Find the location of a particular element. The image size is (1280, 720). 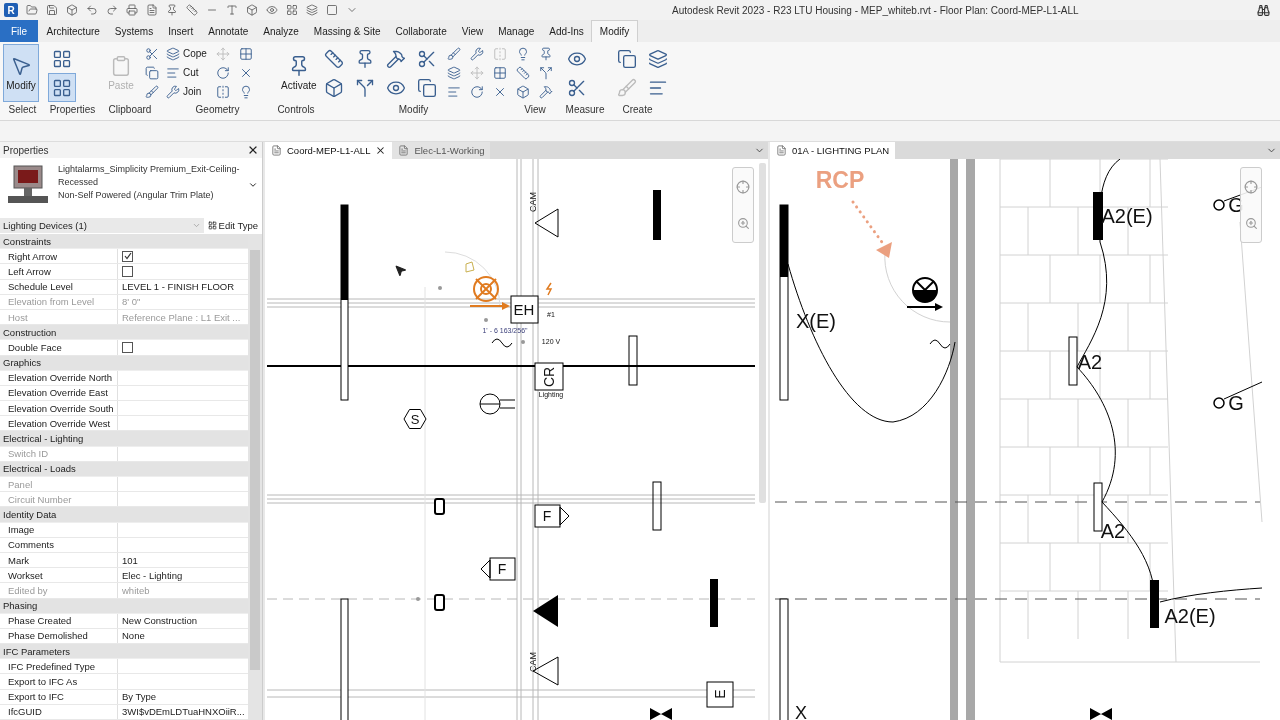

window-icon is located at coordinates (332, 10).